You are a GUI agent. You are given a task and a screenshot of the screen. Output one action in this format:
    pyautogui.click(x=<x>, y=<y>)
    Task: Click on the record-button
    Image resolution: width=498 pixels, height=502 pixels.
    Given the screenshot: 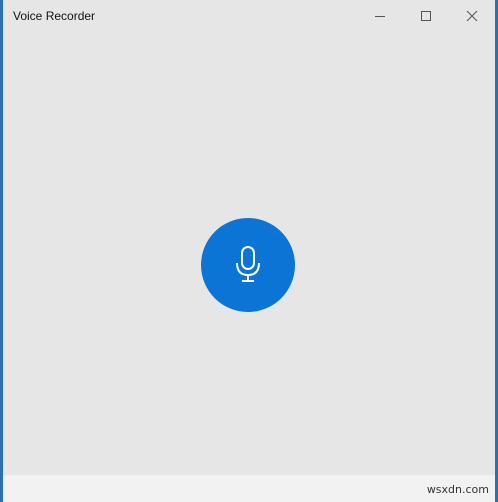 What is the action you would take?
    pyautogui.click(x=248, y=265)
    